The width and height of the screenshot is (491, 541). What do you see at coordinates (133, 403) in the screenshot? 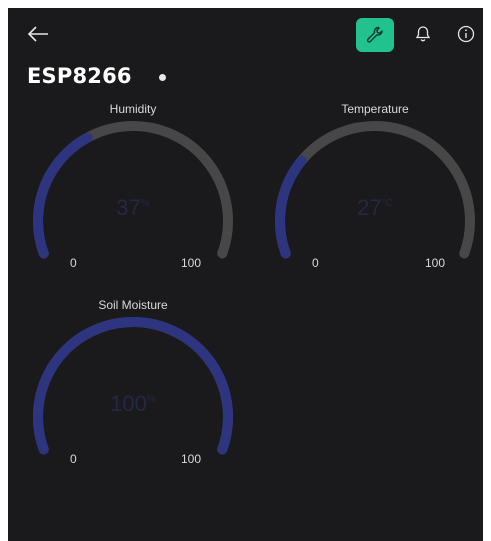
I see `gauge-value: 100%` at bounding box center [133, 403].